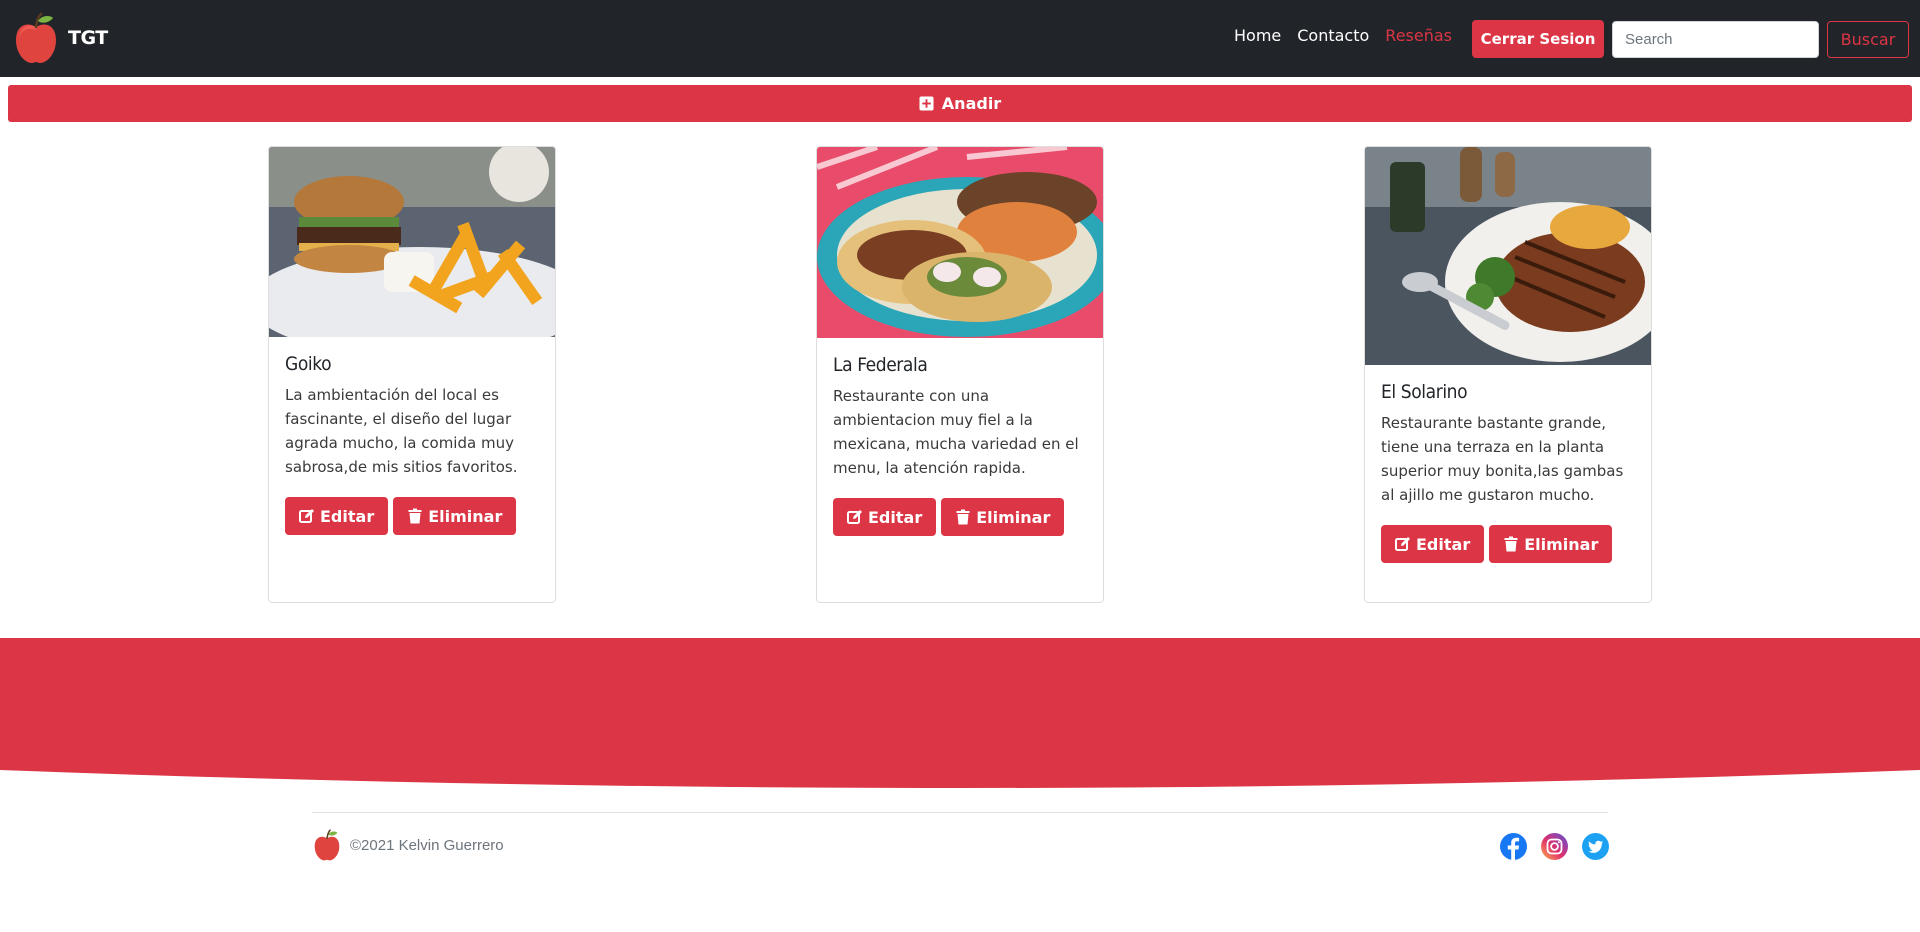 The height and width of the screenshot is (932, 1920). What do you see at coordinates (1424, 392) in the screenshot?
I see `card-title: El Solarino` at bounding box center [1424, 392].